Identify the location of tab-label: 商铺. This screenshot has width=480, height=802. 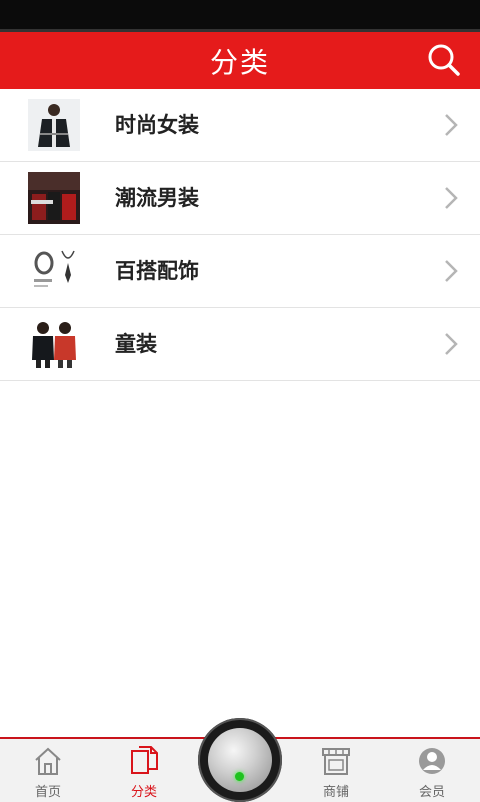
(335, 792).